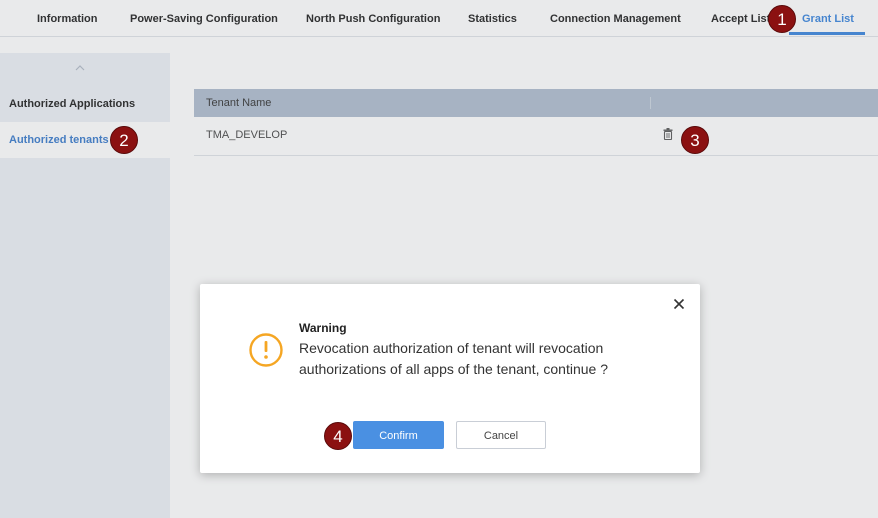 This screenshot has width=878, height=518. I want to click on warning-icon, so click(266, 350).